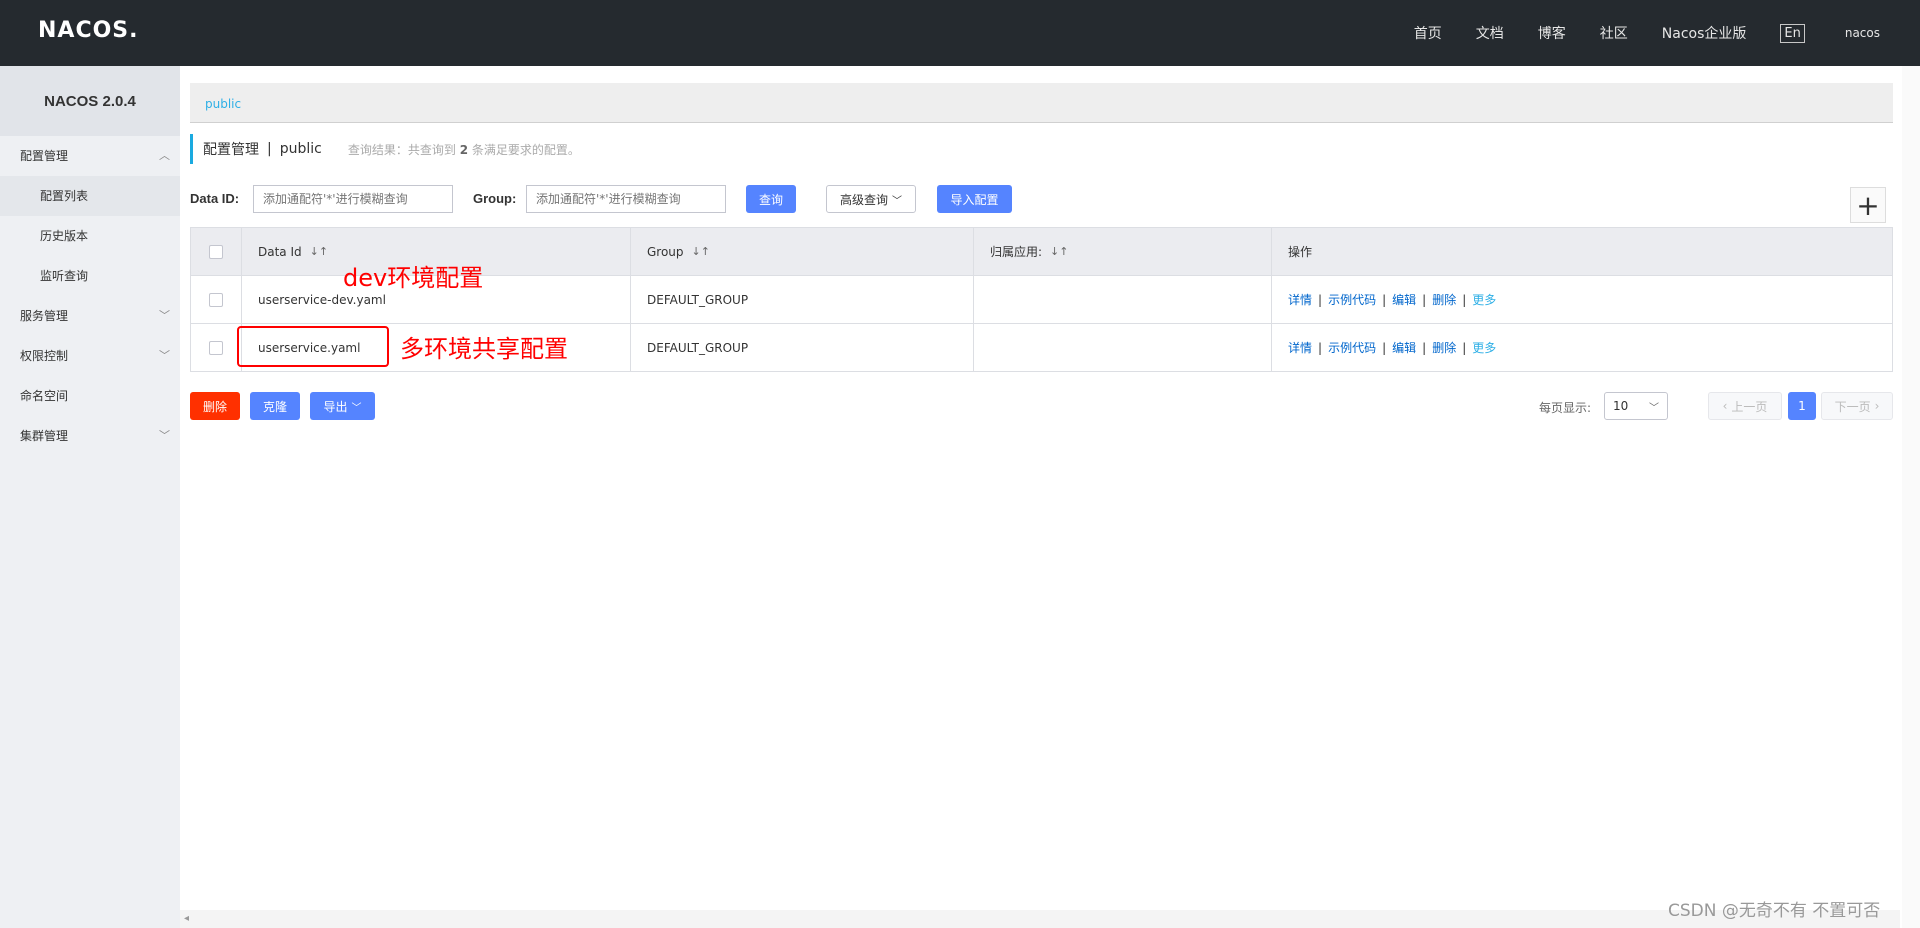 This screenshot has height=928, width=1920. What do you see at coordinates (1041, 103) in the screenshot?
I see `namespace-bar: public` at bounding box center [1041, 103].